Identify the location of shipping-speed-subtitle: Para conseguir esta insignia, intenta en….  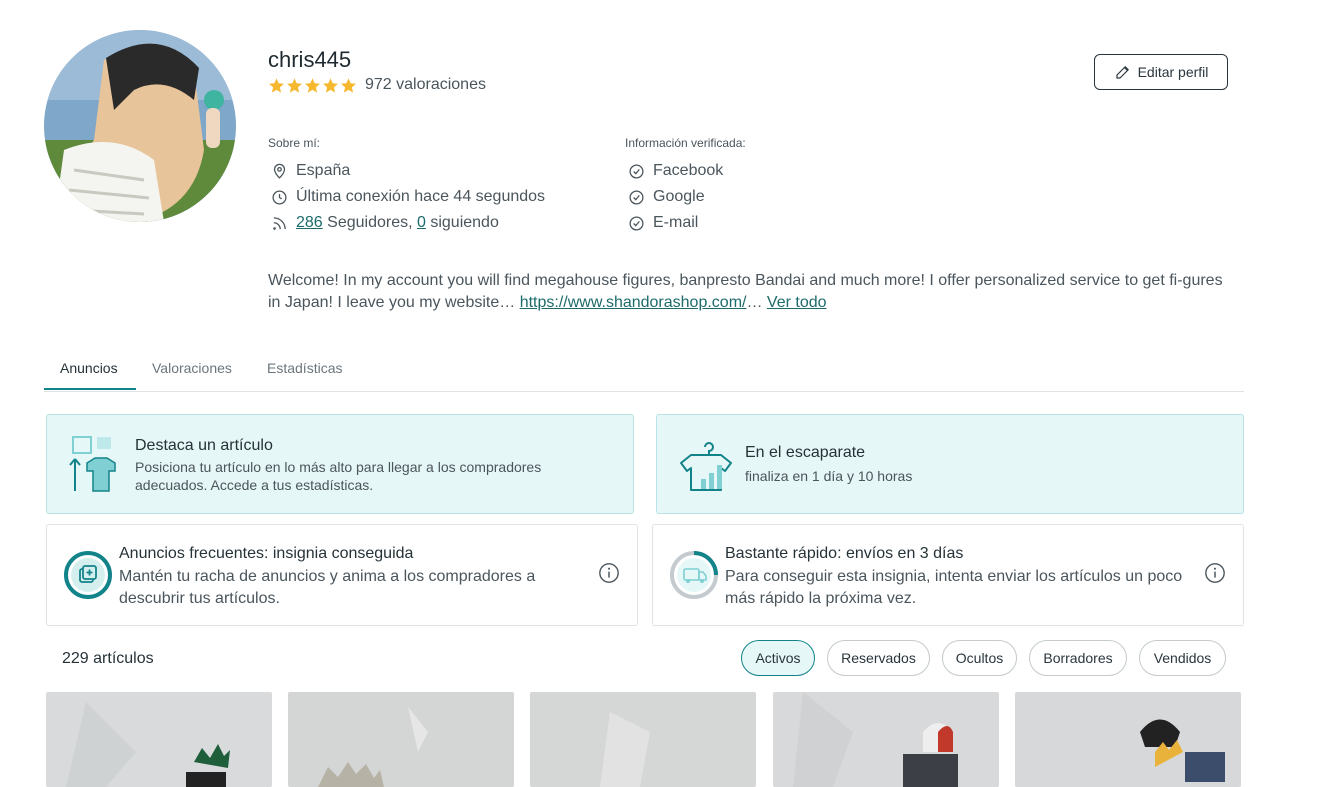
(954, 587).